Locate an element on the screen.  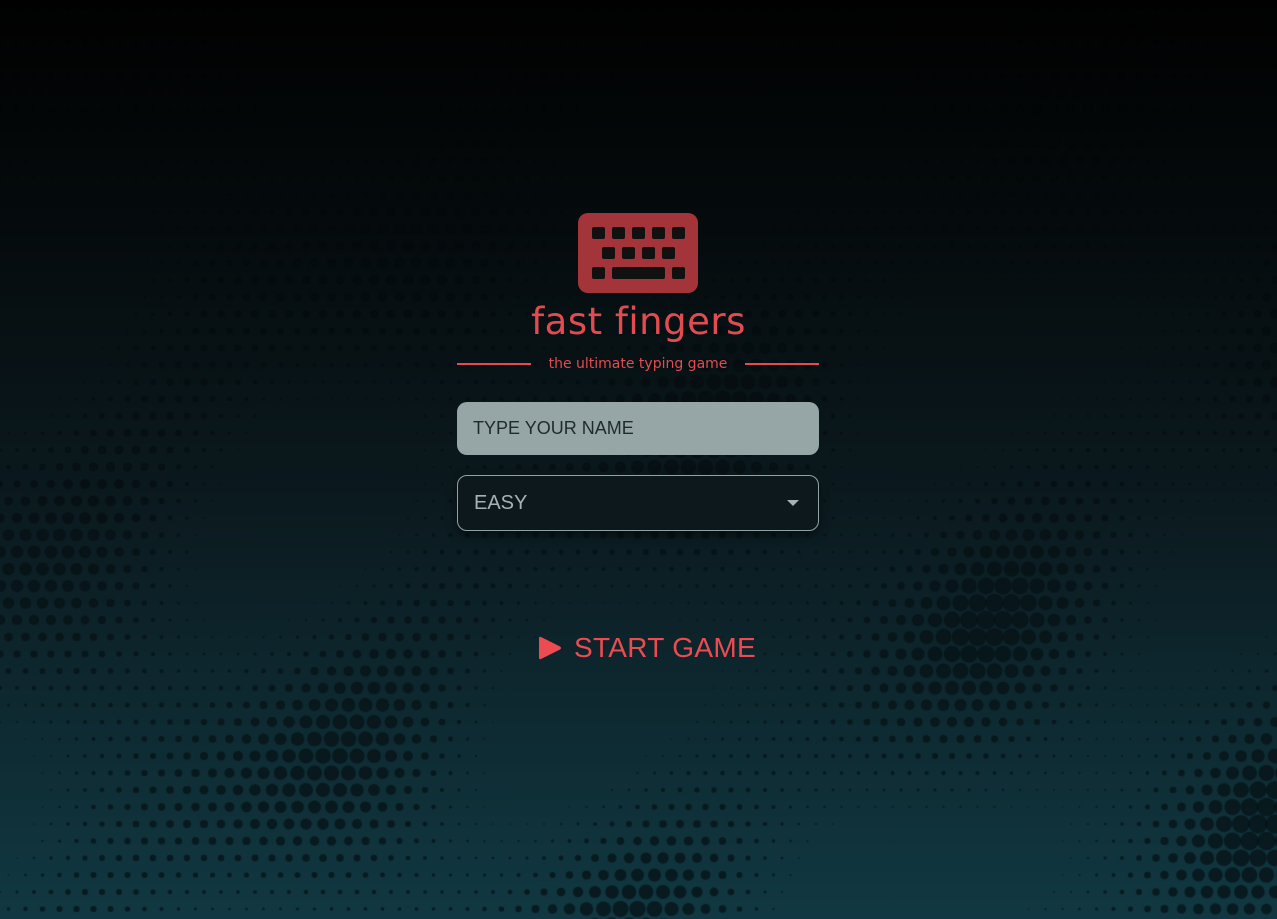
tagline-divider-left is located at coordinates (494, 364).